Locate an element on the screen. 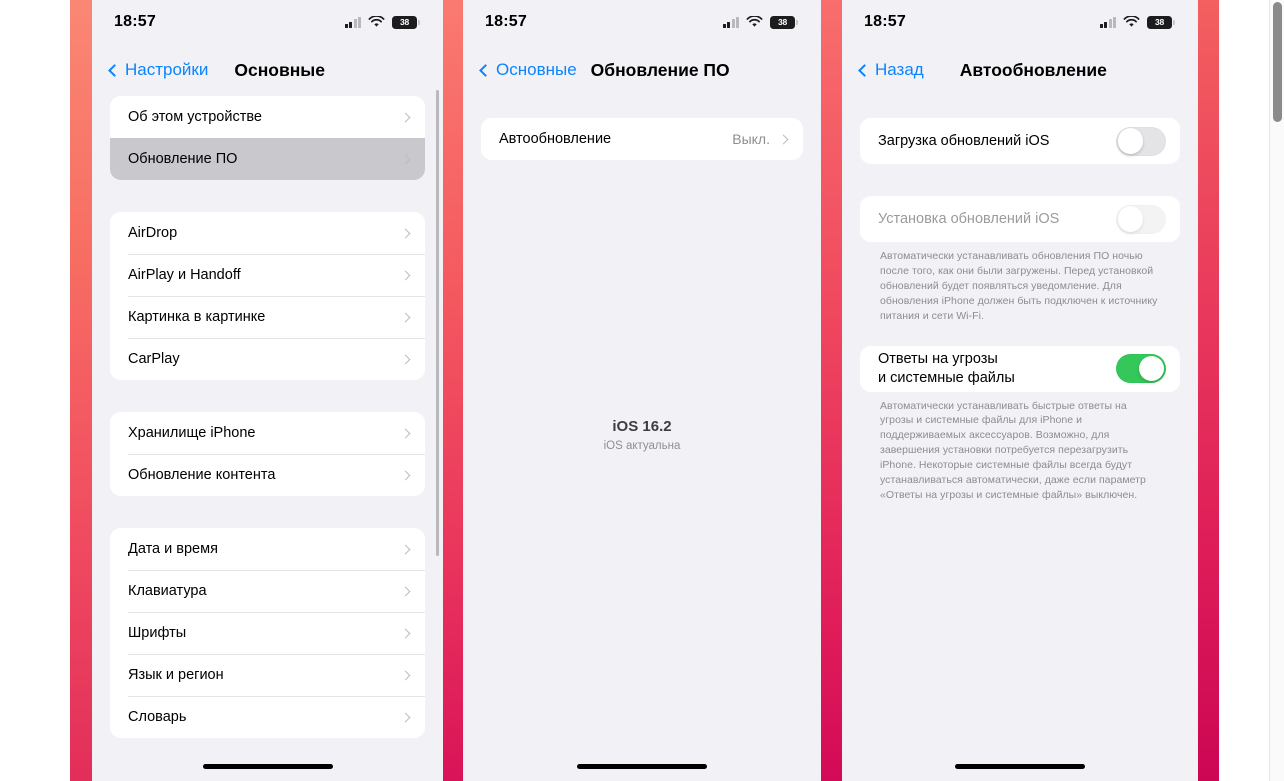  row-label-line1: Ответы на угрозы is located at coordinates (938, 359).